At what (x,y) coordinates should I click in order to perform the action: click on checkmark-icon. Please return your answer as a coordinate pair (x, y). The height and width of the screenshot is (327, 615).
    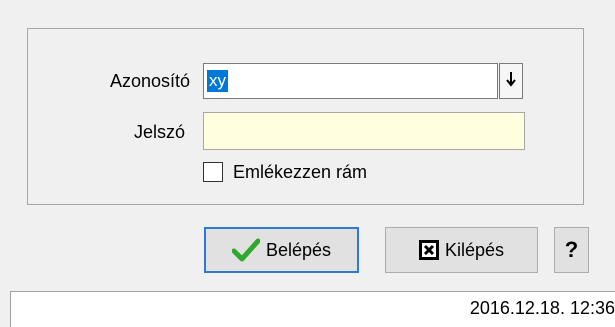
    Looking at the image, I should click on (245, 250).